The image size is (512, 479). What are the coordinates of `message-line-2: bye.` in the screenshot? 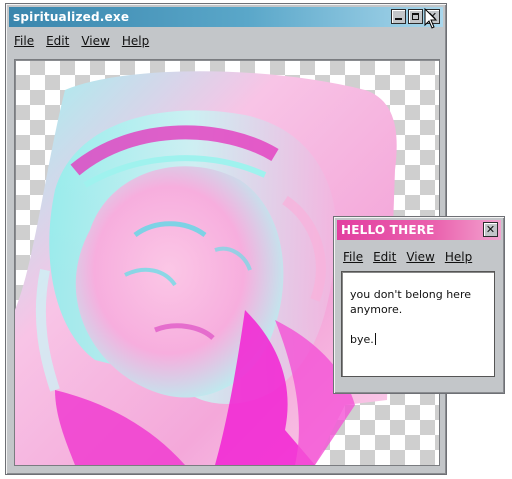 It's located at (362, 339).